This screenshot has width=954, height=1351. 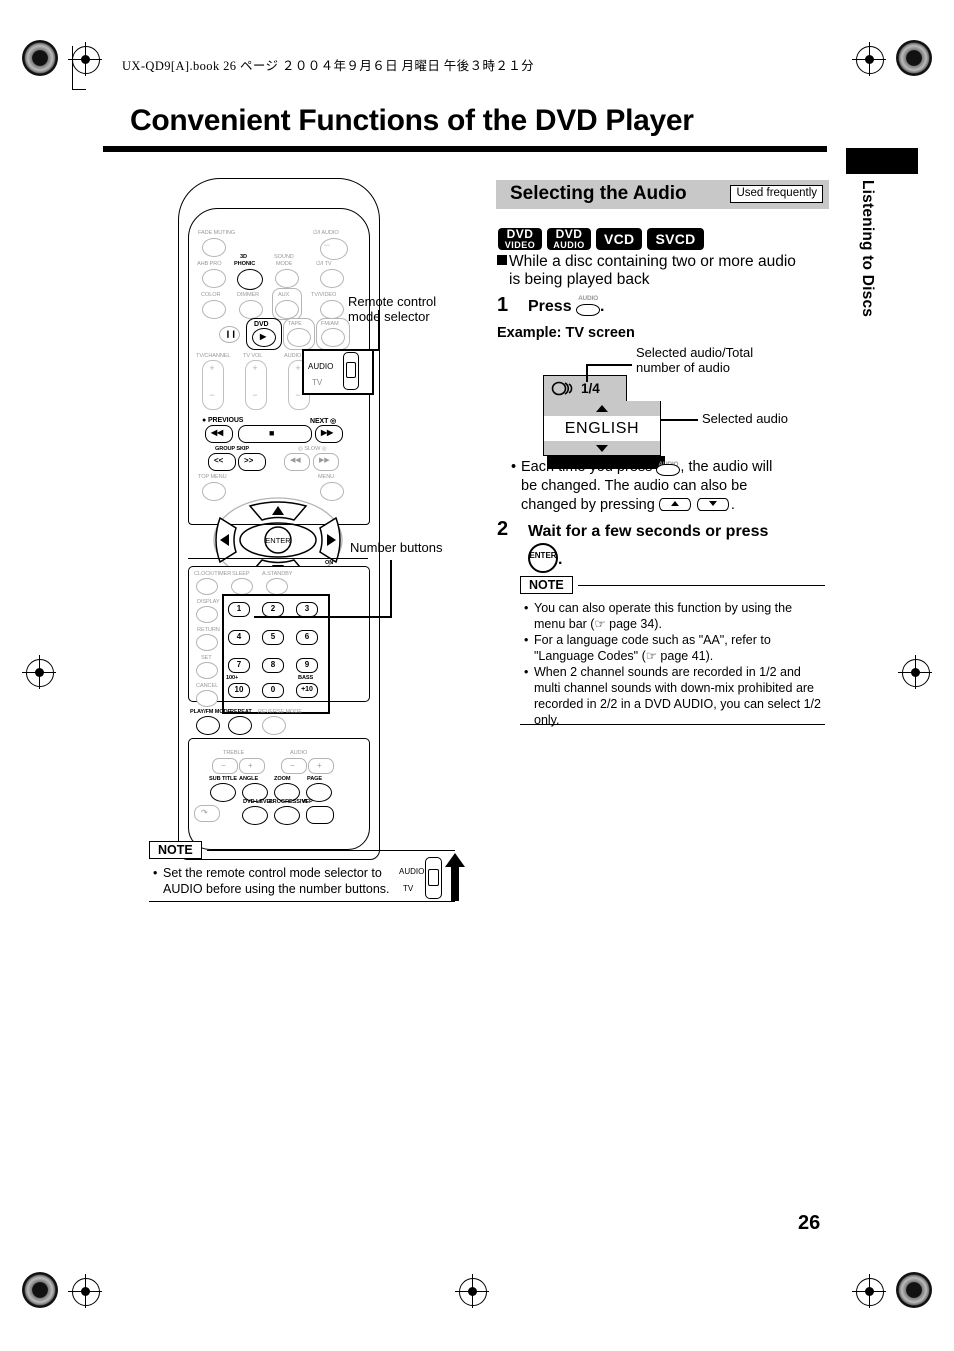 I want to click on step-1-label: Press, so click(x=550, y=306).